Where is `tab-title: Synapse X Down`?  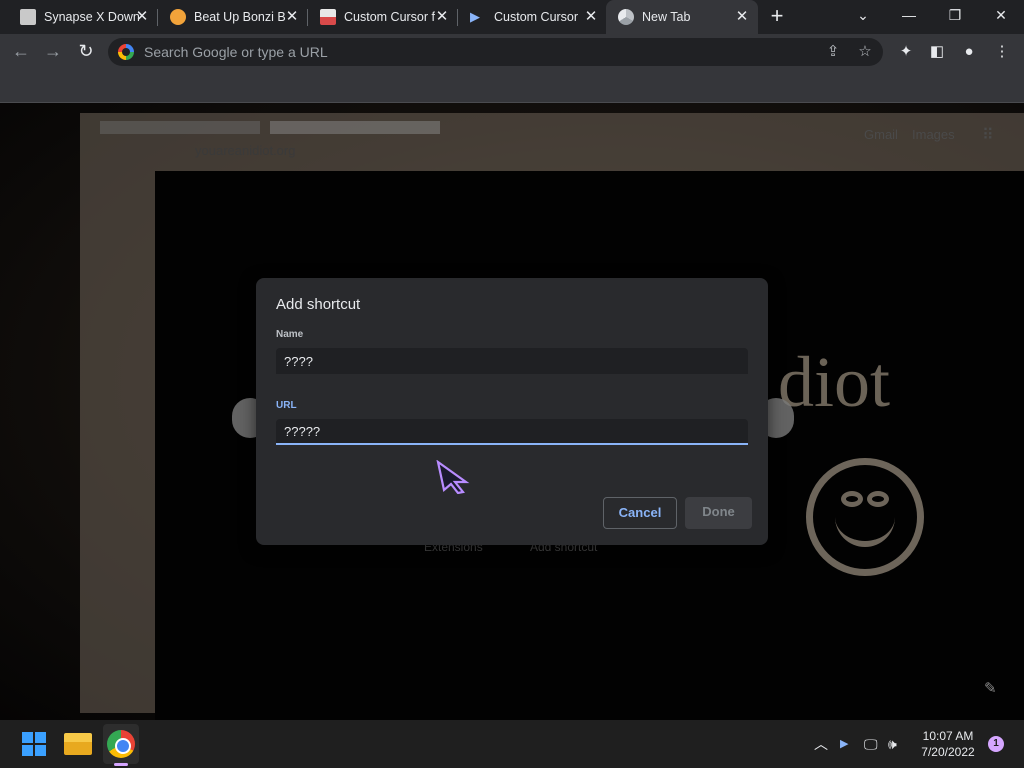 tab-title: Synapse X Down is located at coordinates (91, 17).